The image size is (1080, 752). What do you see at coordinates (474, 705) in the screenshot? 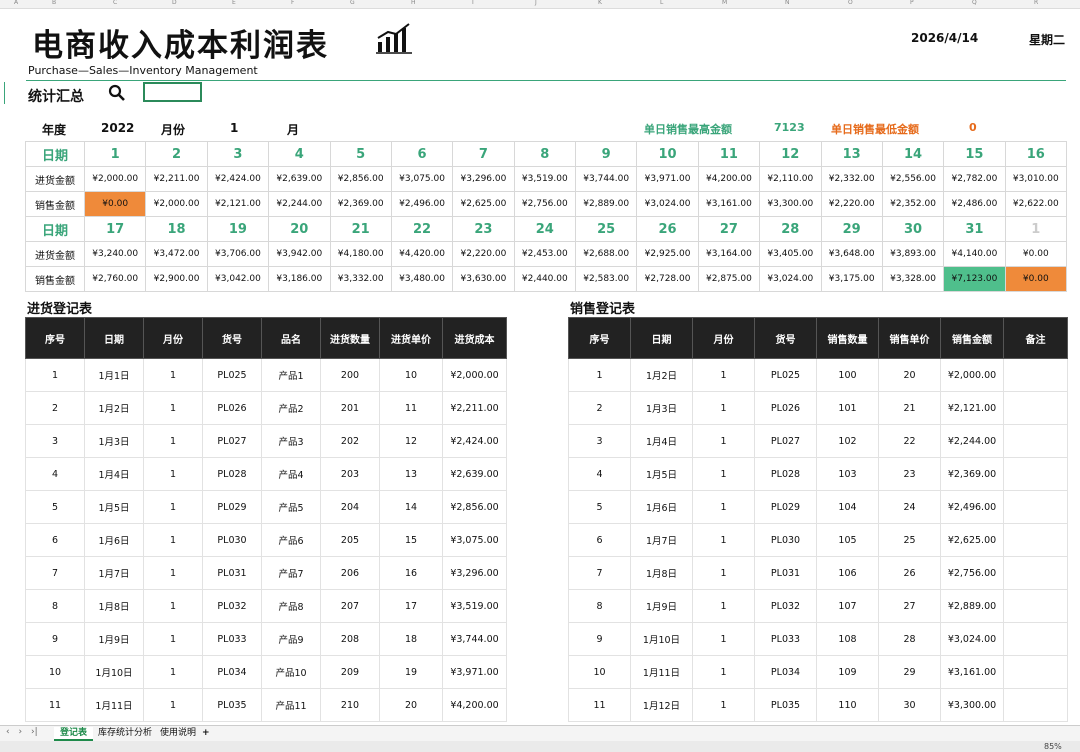
I see `table-cell: ¥4,200.00` at bounding box center [474, 705].